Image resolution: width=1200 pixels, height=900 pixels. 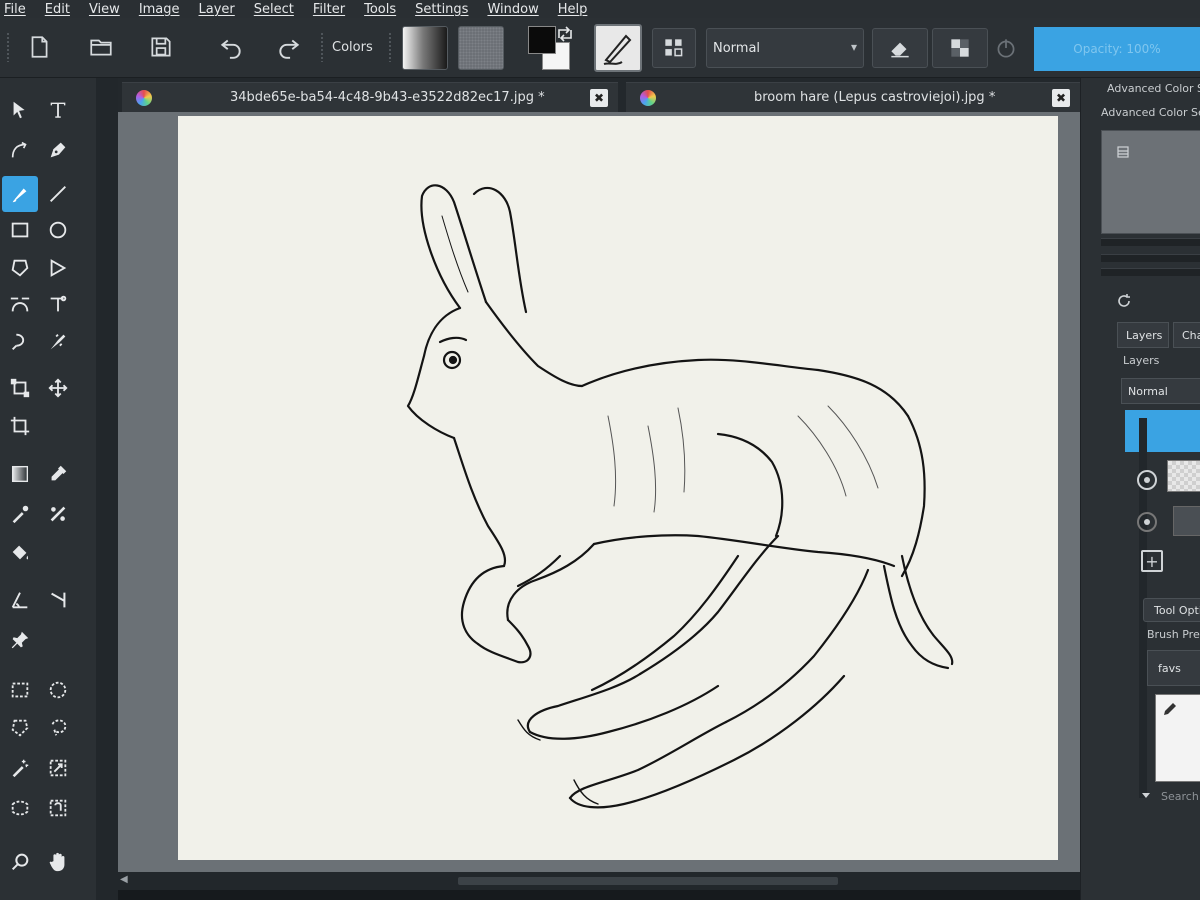 I want to click on freehand-selection-tool, so click(x=58, y=728).